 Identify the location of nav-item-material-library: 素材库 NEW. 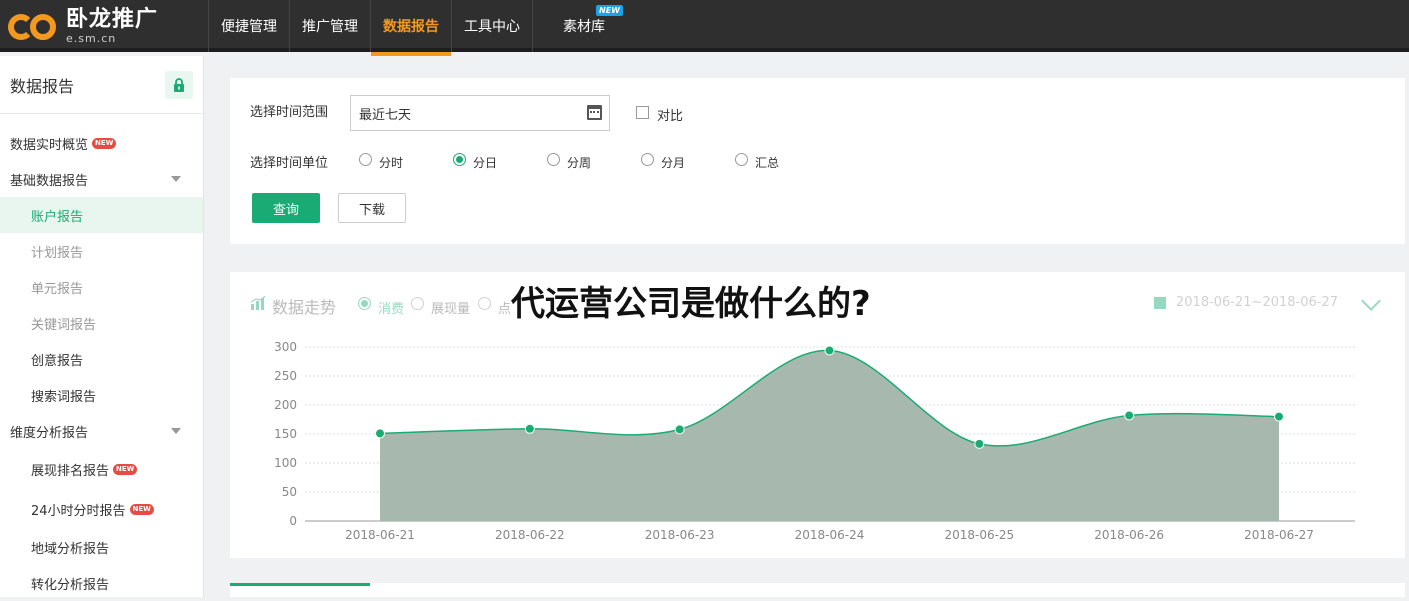
(578, 26).